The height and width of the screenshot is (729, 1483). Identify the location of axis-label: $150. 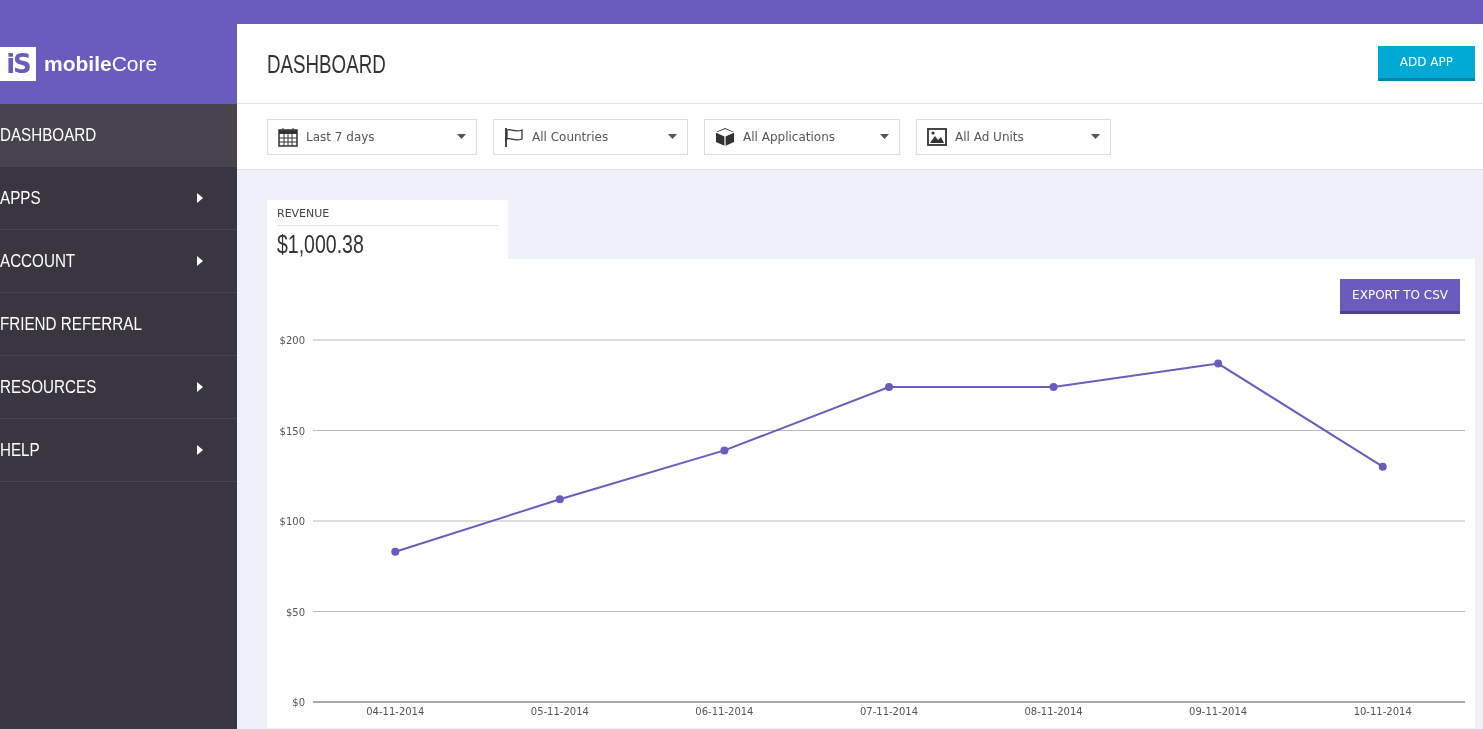
(292, 431).